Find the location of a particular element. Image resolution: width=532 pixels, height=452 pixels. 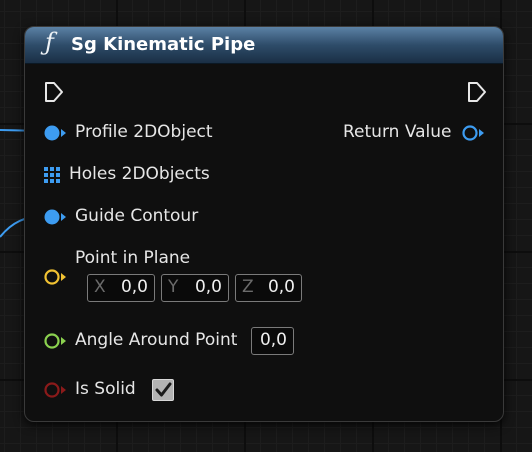

point-pin is located at coordinates (55, 277).